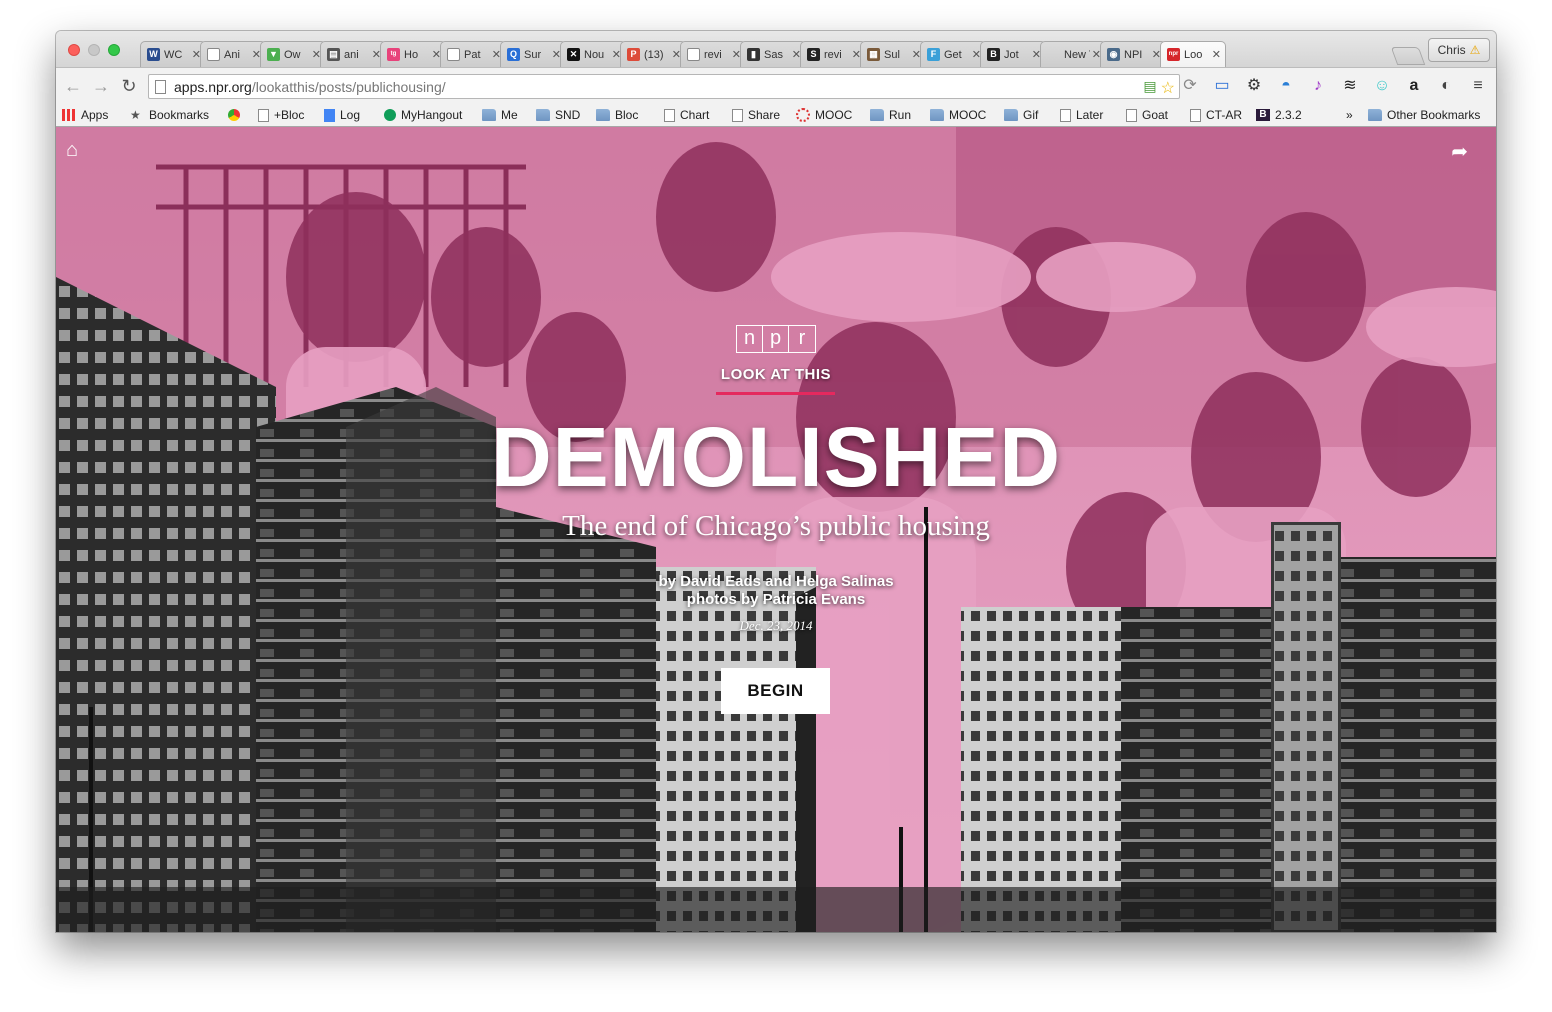 The image size is (1552, 1012). I want to click on tab-title: Sur, so click(533, 54).